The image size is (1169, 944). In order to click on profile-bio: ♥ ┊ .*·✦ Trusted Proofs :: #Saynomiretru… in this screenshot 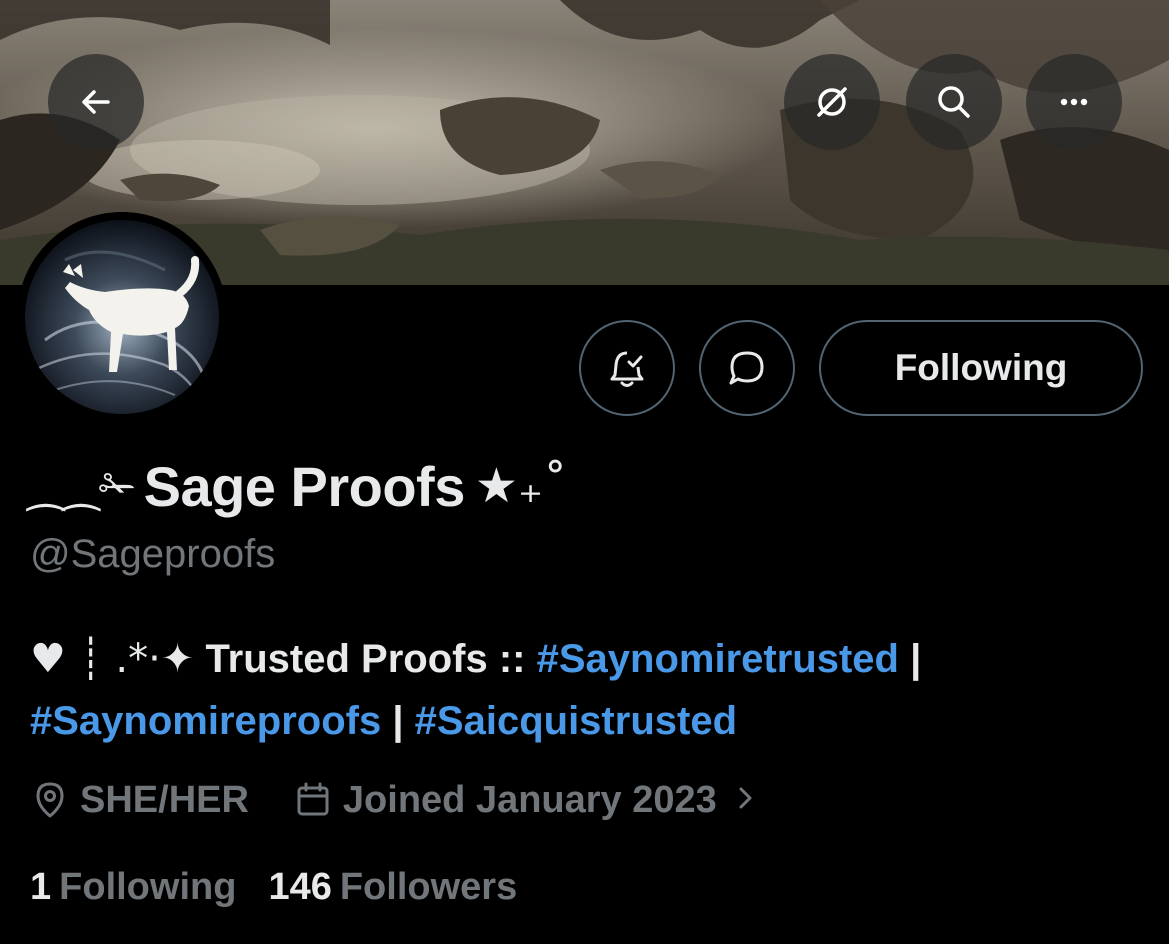, I will do `click(590, 690)`.